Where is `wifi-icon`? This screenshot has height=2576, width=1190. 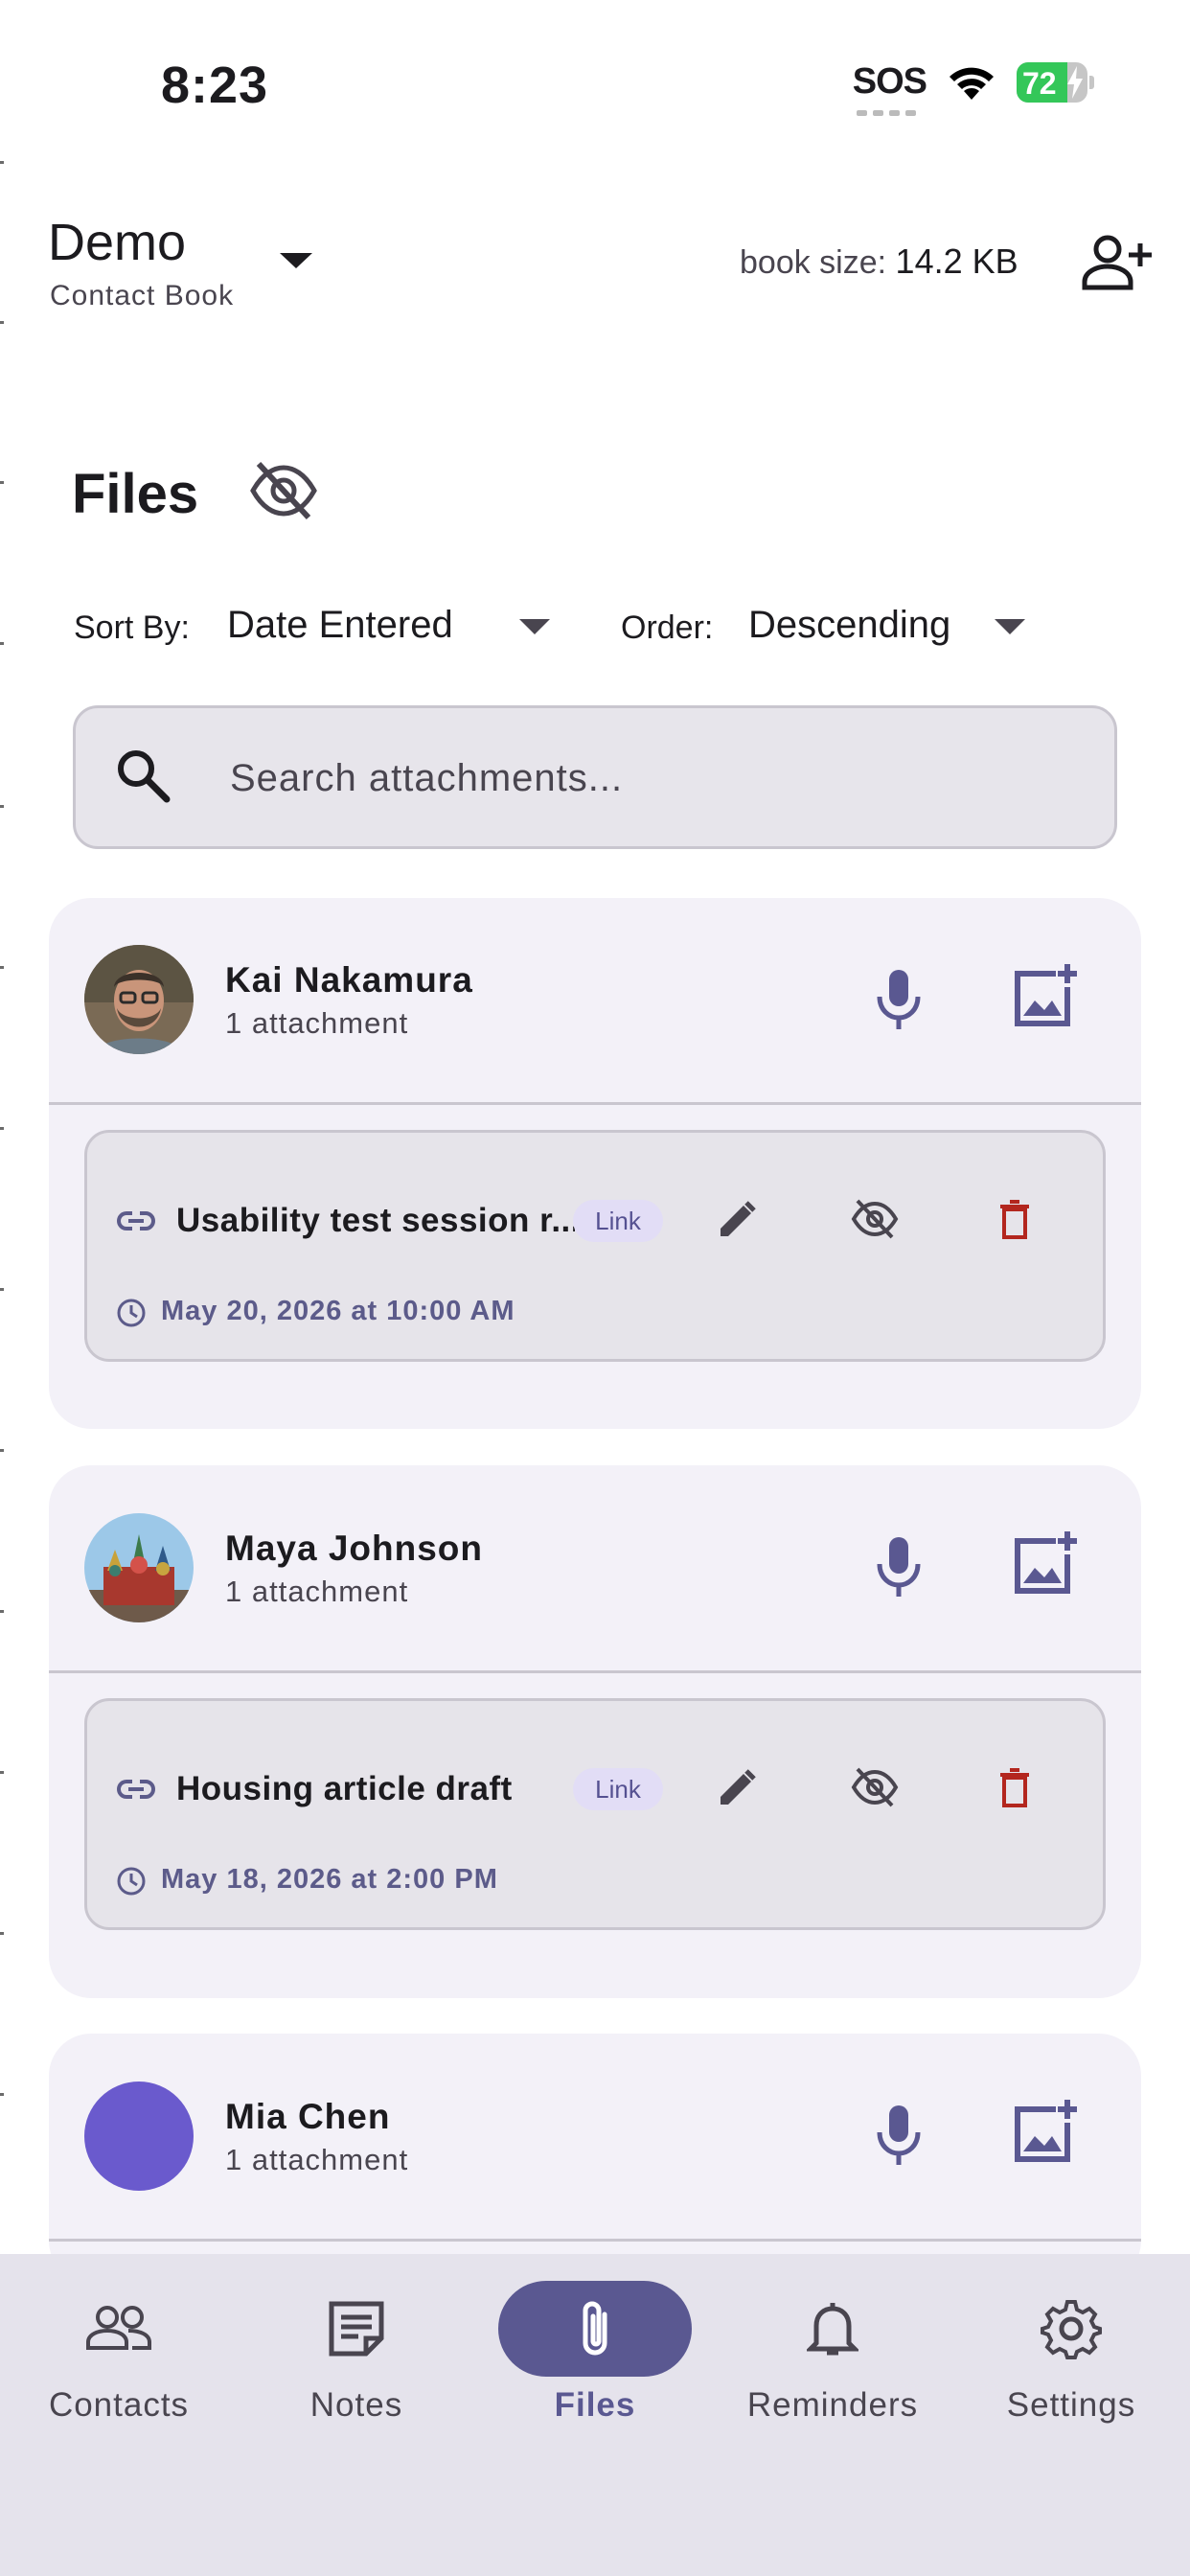 wifi-icon is located at coordinates (972, 83).